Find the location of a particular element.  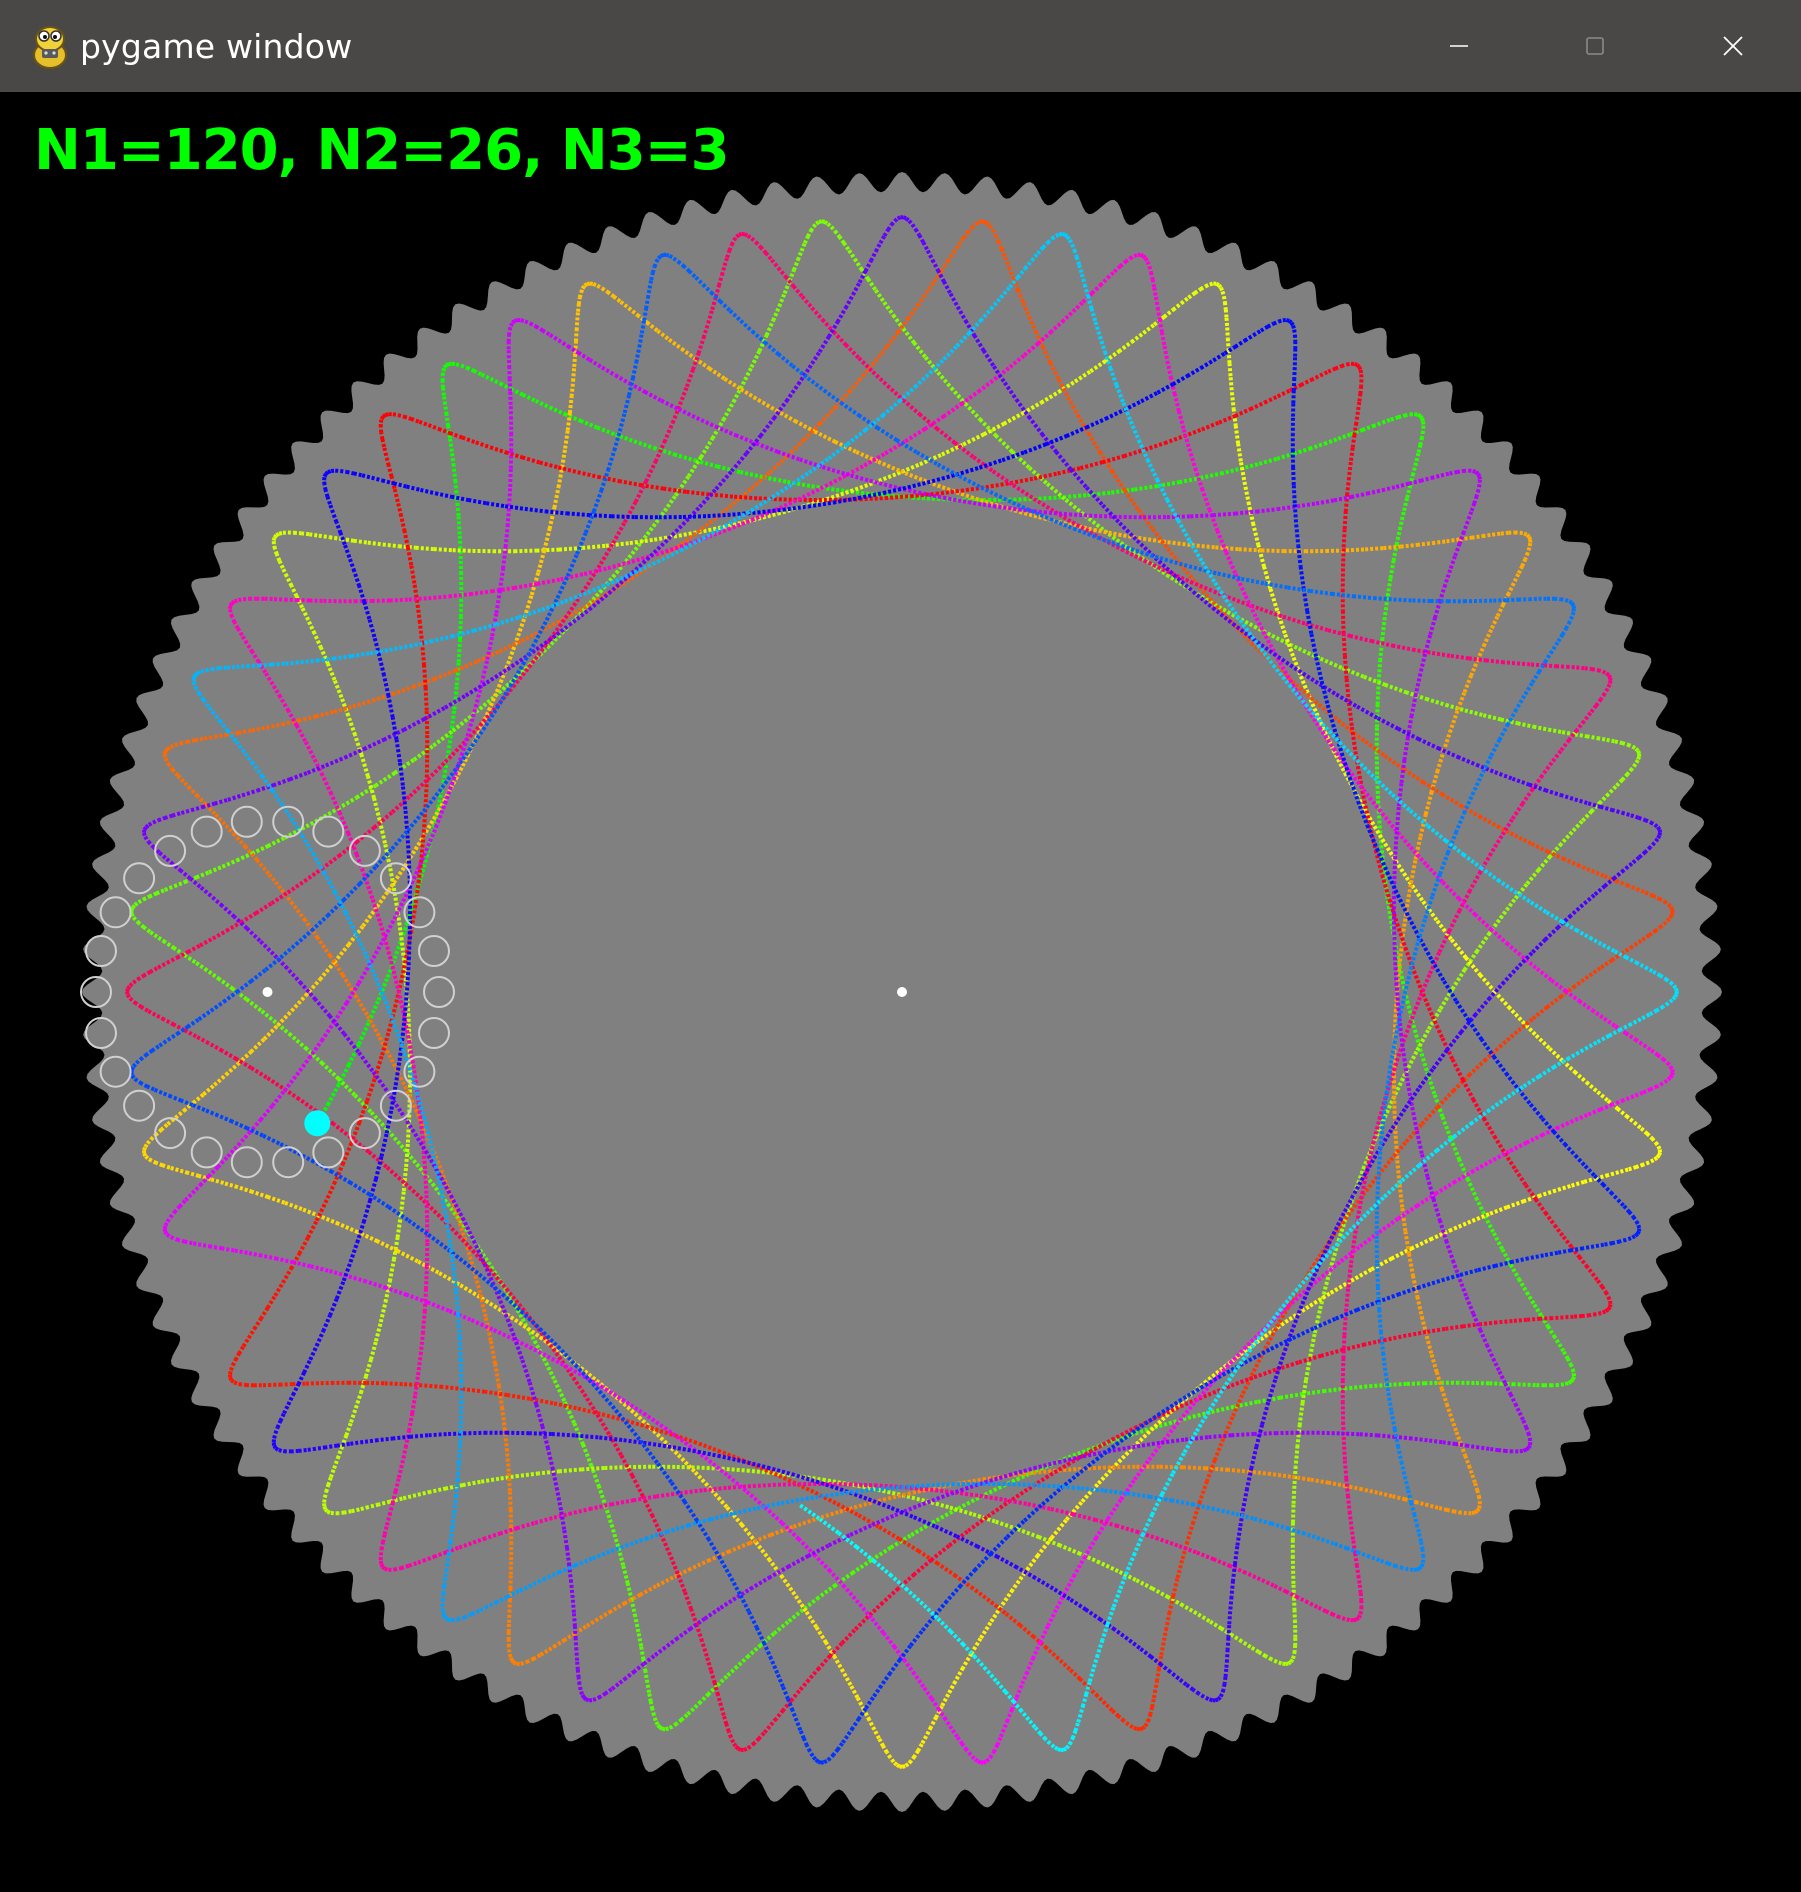

minimize-button is located at coordinates (1459, 46).